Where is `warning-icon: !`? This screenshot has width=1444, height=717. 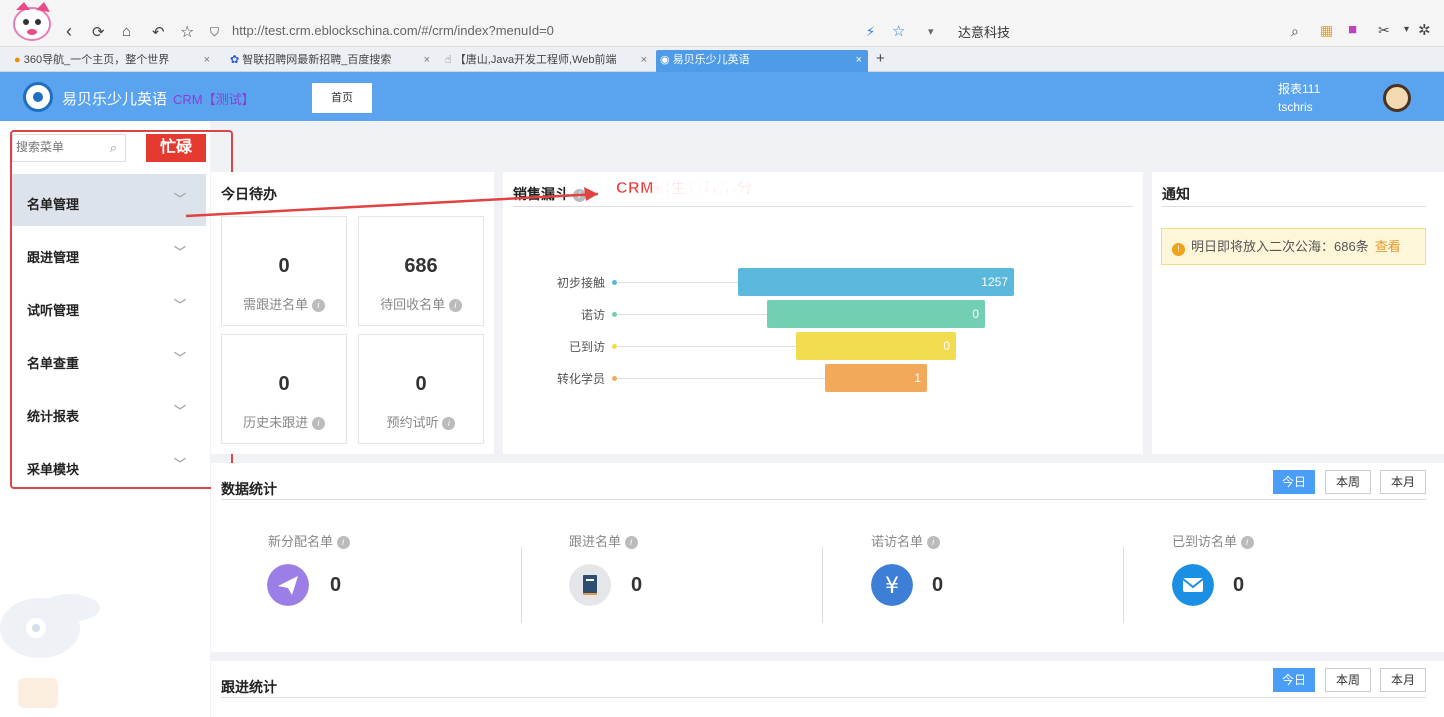
warning-icon: ! is located at coordinates (1178, 249).